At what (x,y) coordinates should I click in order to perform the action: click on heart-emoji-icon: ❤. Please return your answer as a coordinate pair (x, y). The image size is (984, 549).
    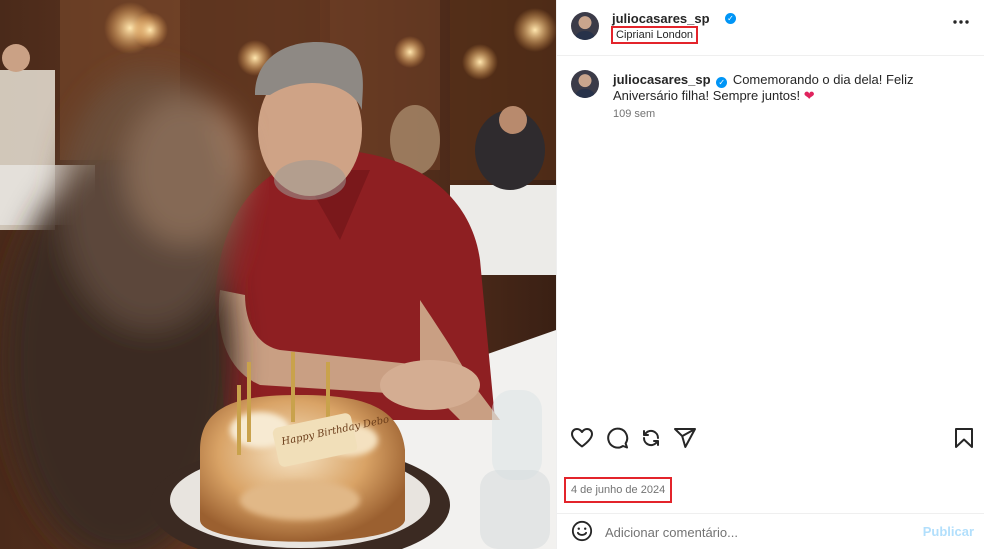
    Looking at the image, I should click on (809, 95).